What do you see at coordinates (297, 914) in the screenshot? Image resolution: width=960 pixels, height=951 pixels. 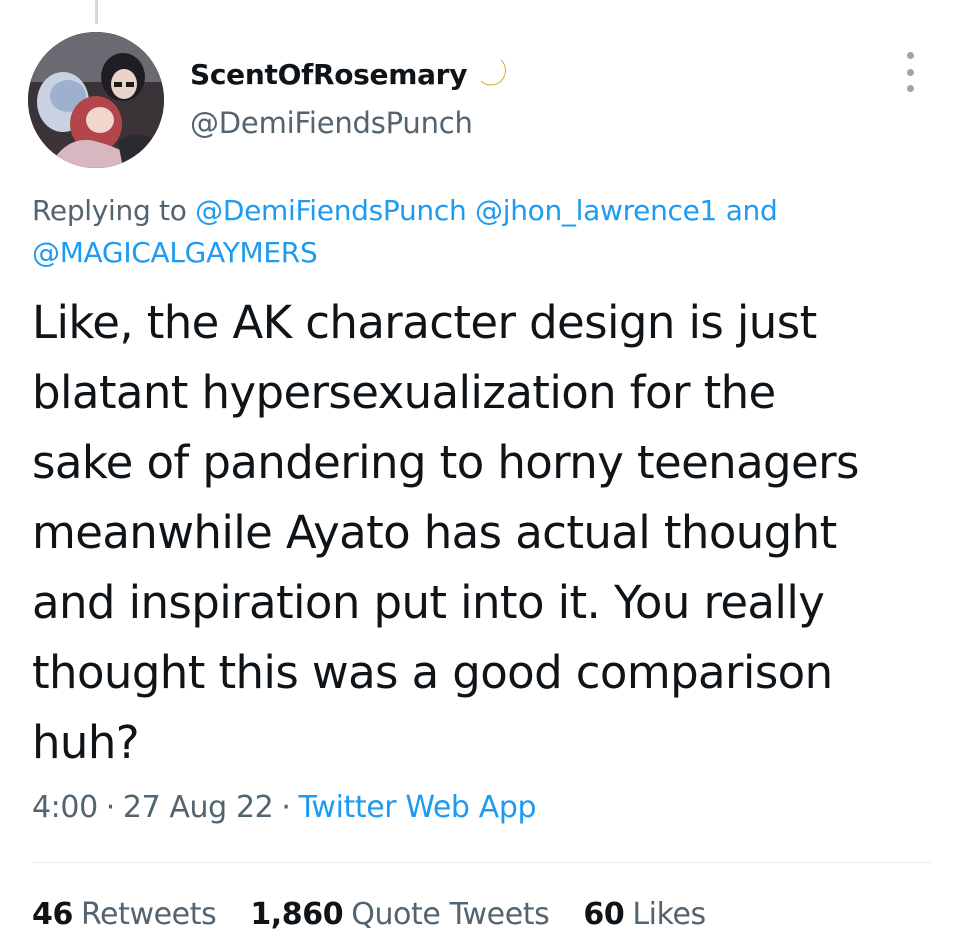 I see `quote-tweets-count: 1,860` at bounding box center [297, 914].